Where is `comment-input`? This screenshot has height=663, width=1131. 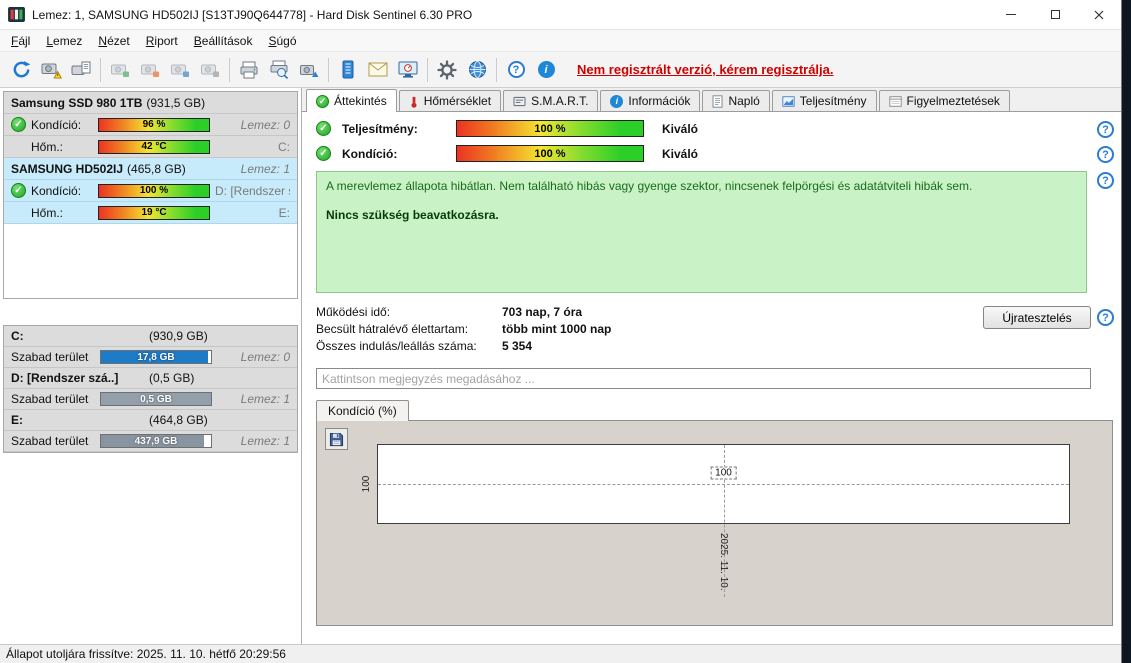 comment-input is located at coordinates (703, 378).